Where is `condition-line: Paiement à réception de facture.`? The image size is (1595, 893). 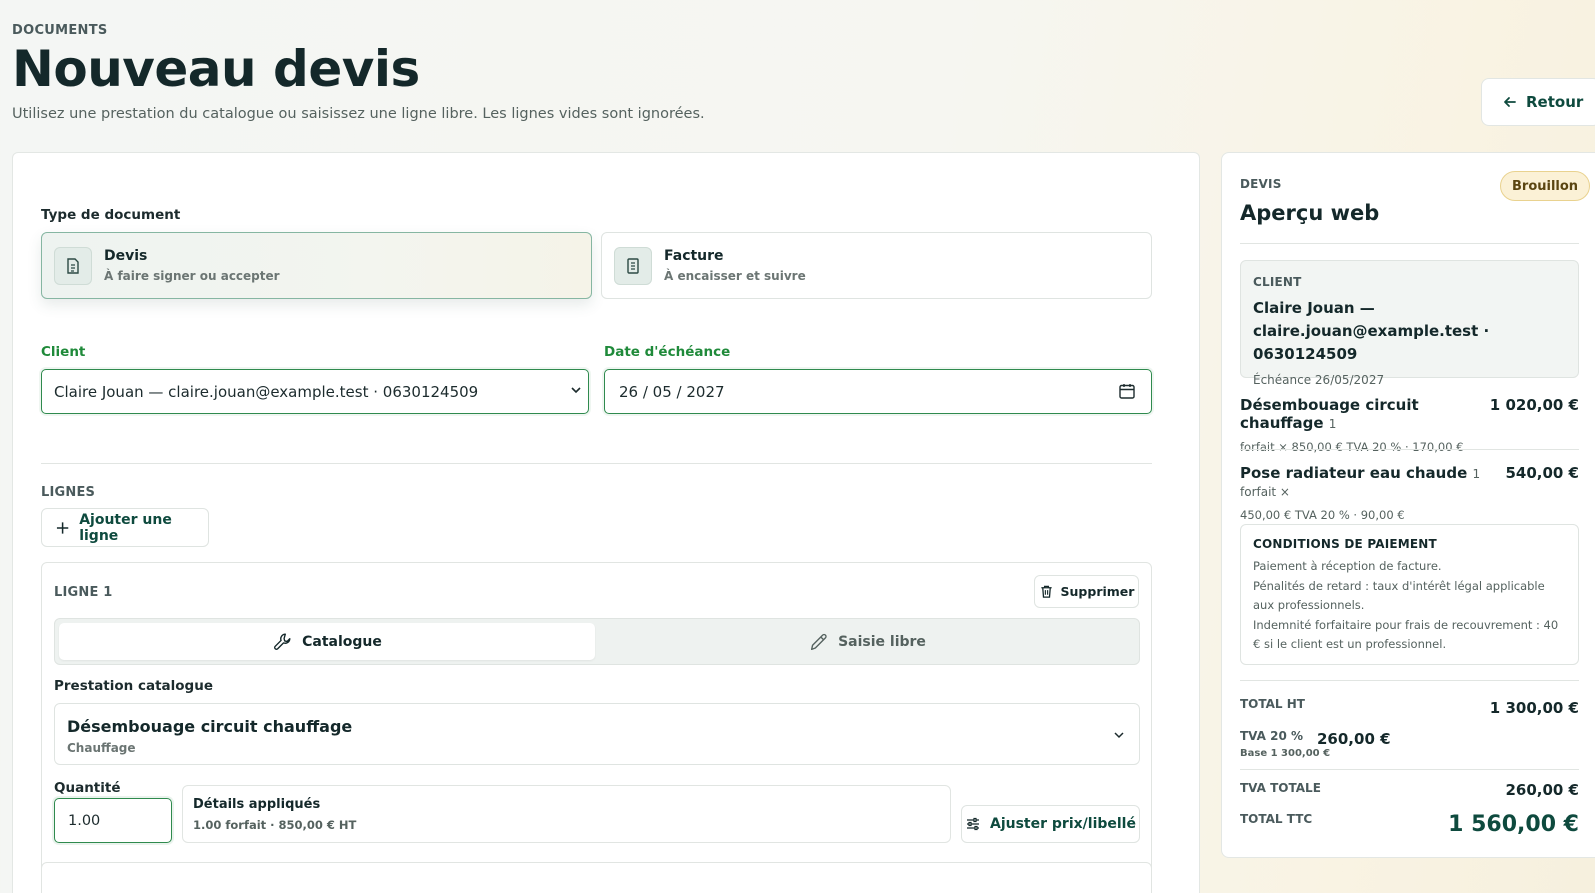
condition-line: Paiement à réception de facture. is located at coordinates (1347, 566).